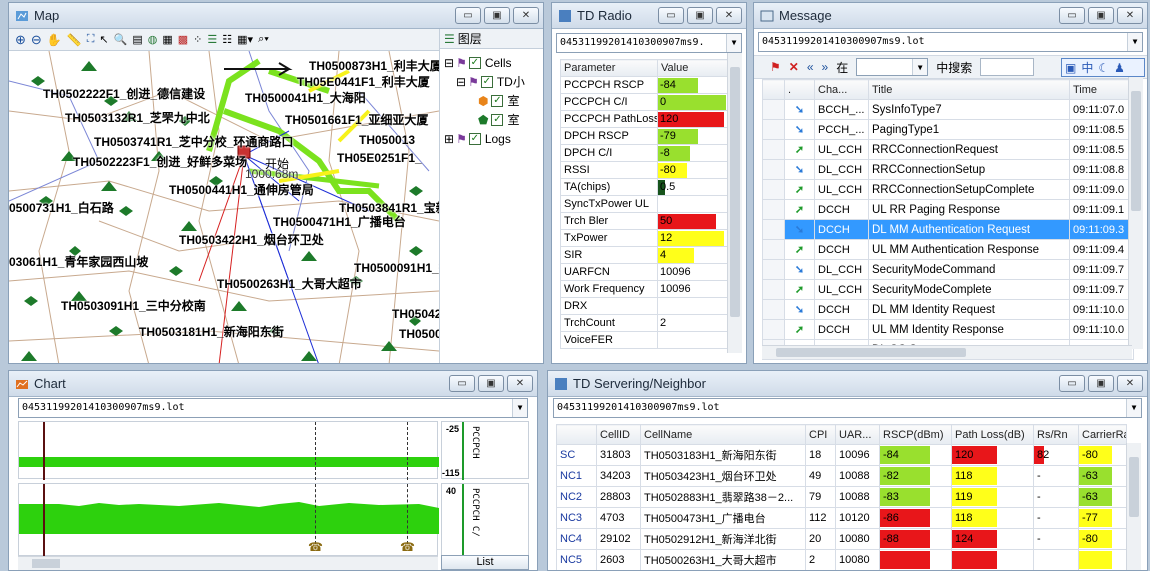 The height and width of the screenshot is (571, 1150). Describe the element at coordinates (576, 434) in the screenshot. I see `serving-header` at that location.